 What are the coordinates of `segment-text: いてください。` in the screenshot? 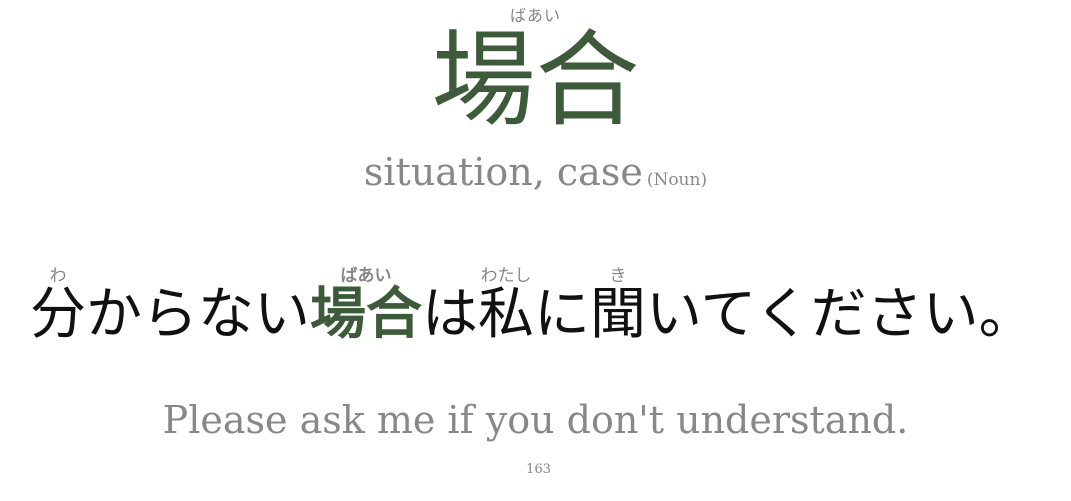 It's located at (840, 314).